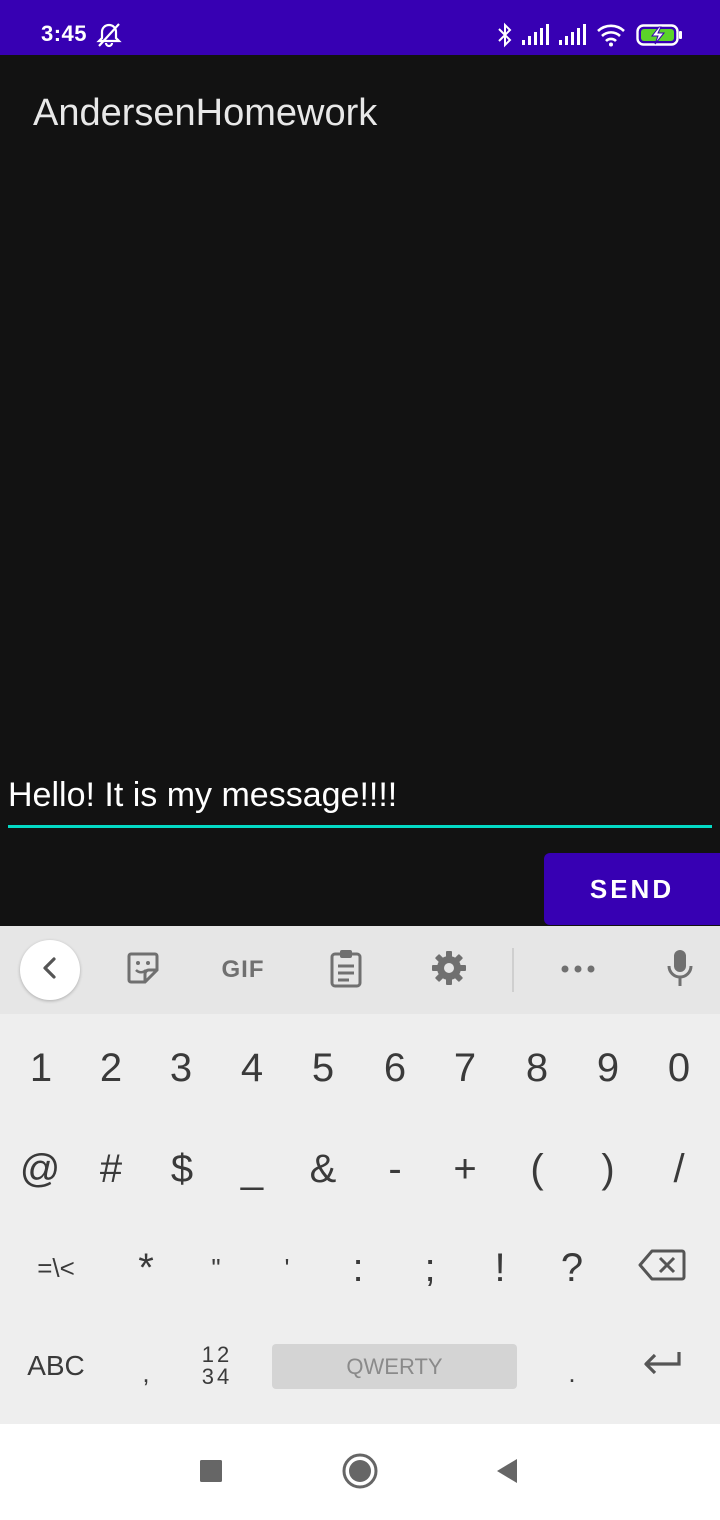  I want to click on keyboard-row-symbols: @ # $ _ & - + ( ) /, so click(360, 1169).